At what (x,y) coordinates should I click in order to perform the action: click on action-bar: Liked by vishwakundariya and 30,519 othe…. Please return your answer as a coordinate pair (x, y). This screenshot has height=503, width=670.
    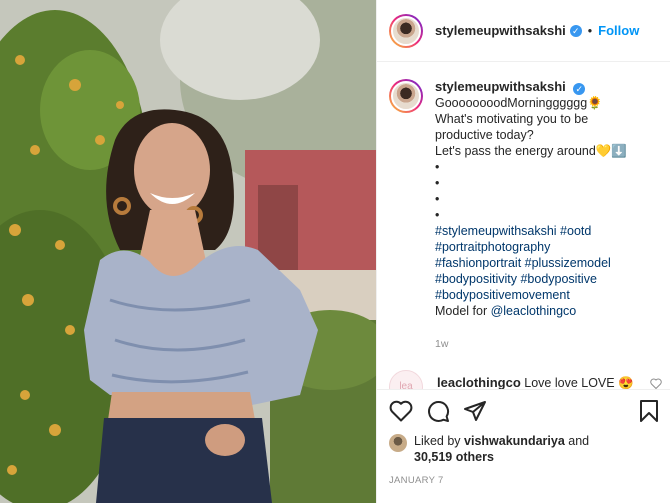
    Looking at the image, I should click on (523, 437).